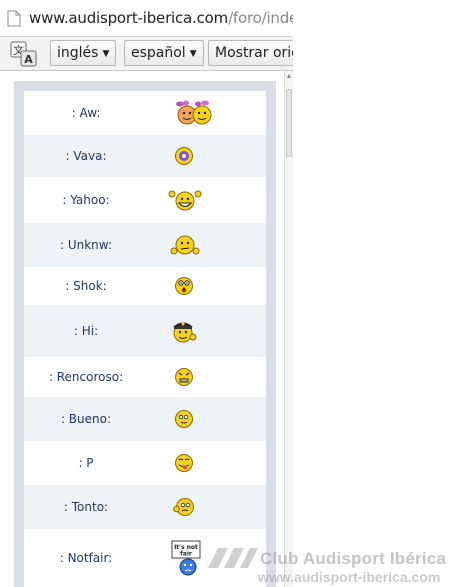  Describe the element at coordinates (184, 286) in the screenshot. I see `shok-smiley-icon` at that location.